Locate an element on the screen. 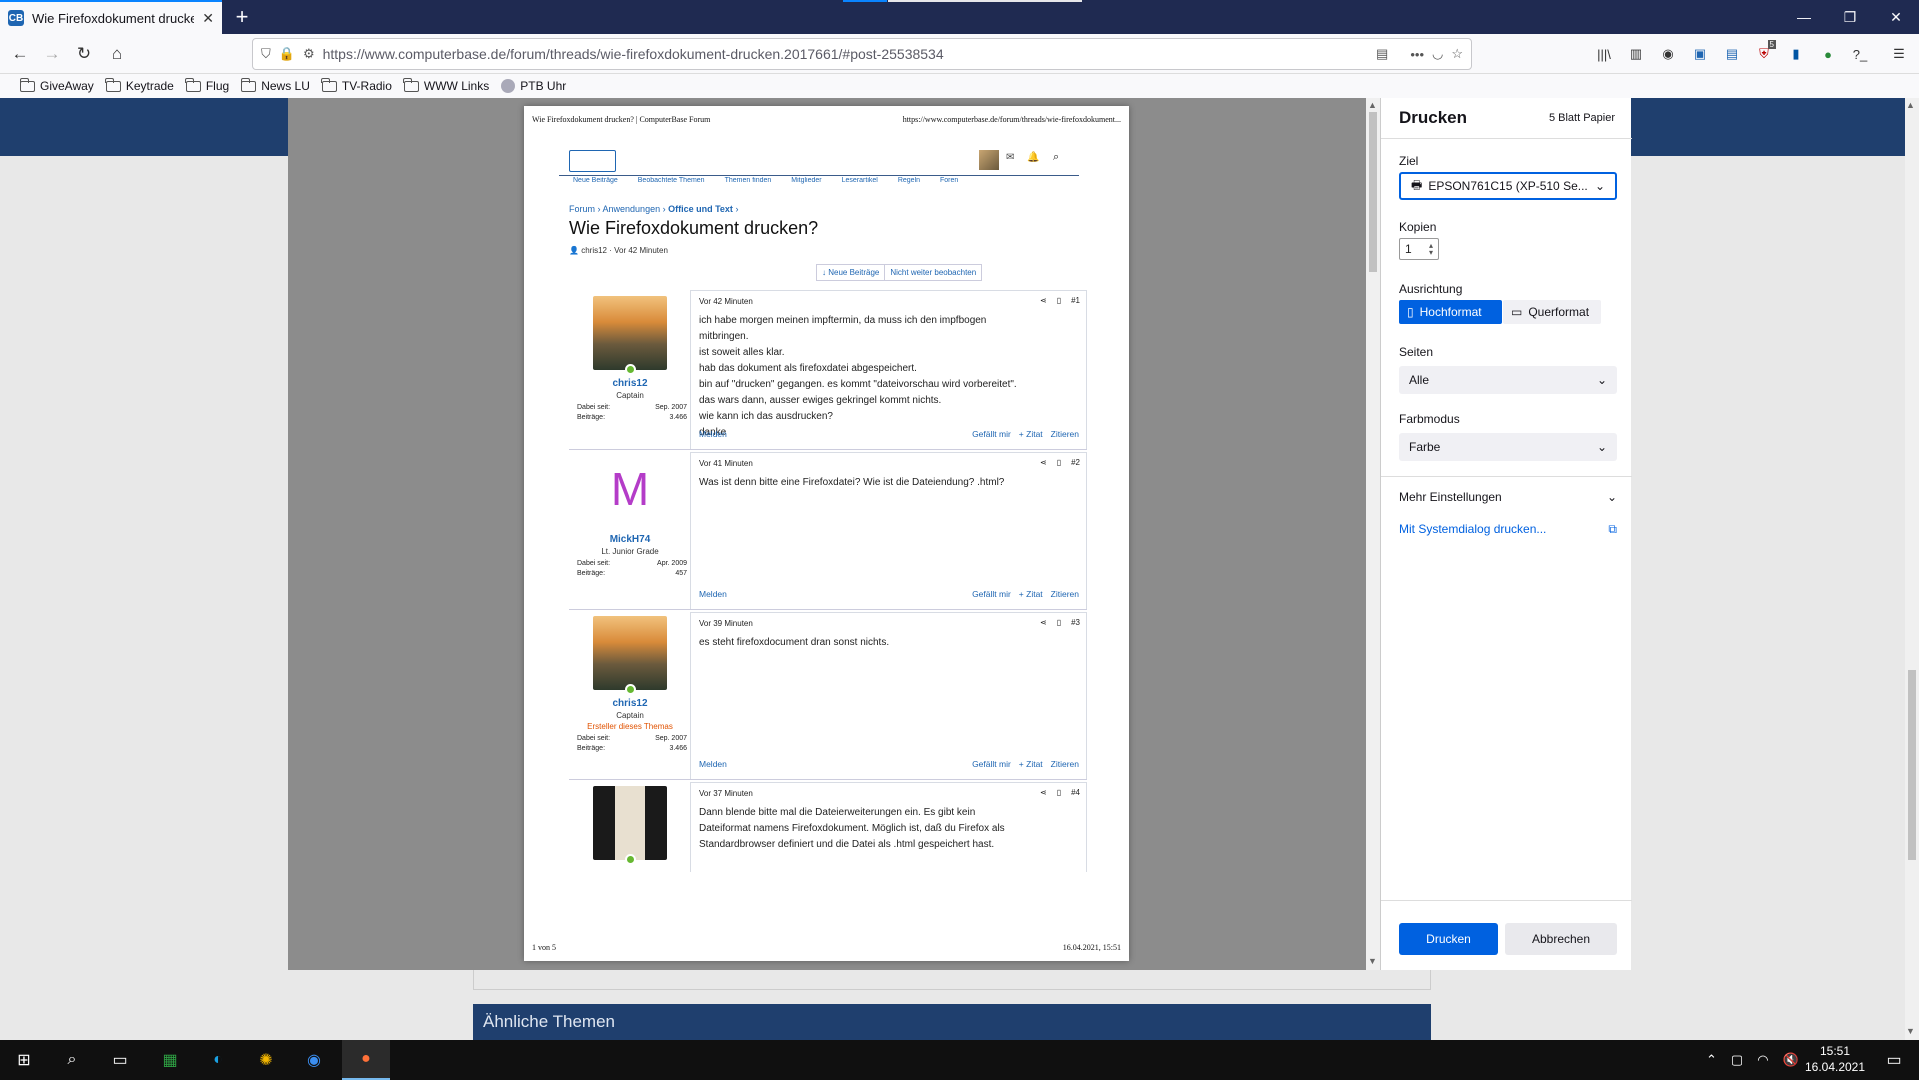 The height and width of the screenshot is (1080, 1919). extension-reader-icon: ▤ is located at coordinates (1732, 54).